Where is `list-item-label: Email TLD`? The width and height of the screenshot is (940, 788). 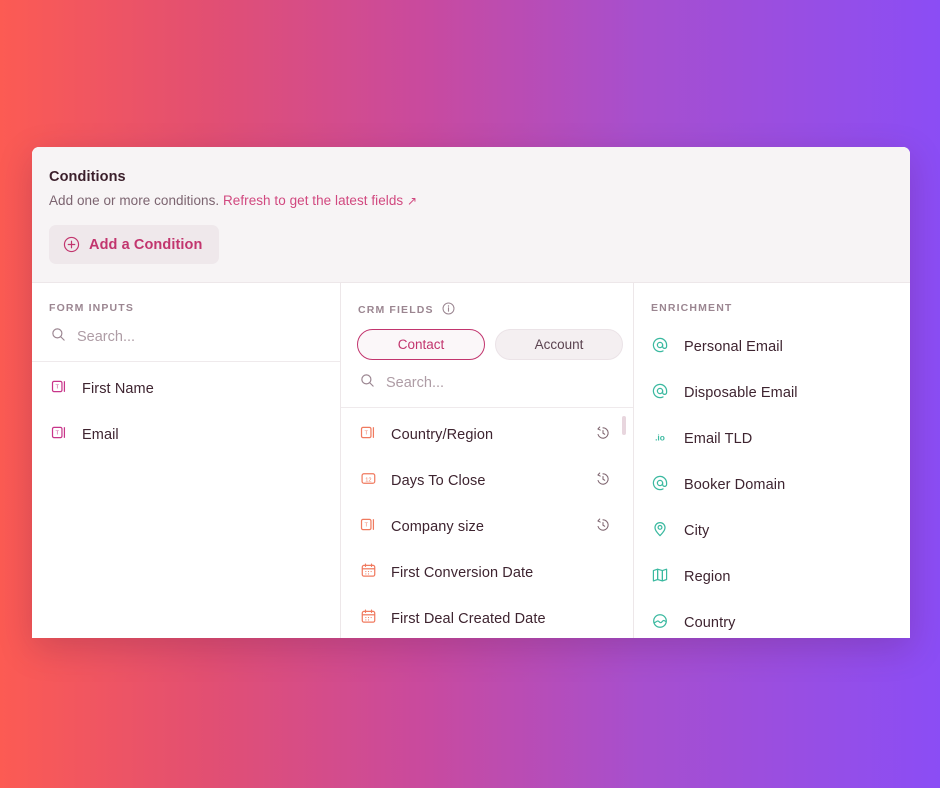 list-item-label: Email TLD is located at coordinates (718, 439).